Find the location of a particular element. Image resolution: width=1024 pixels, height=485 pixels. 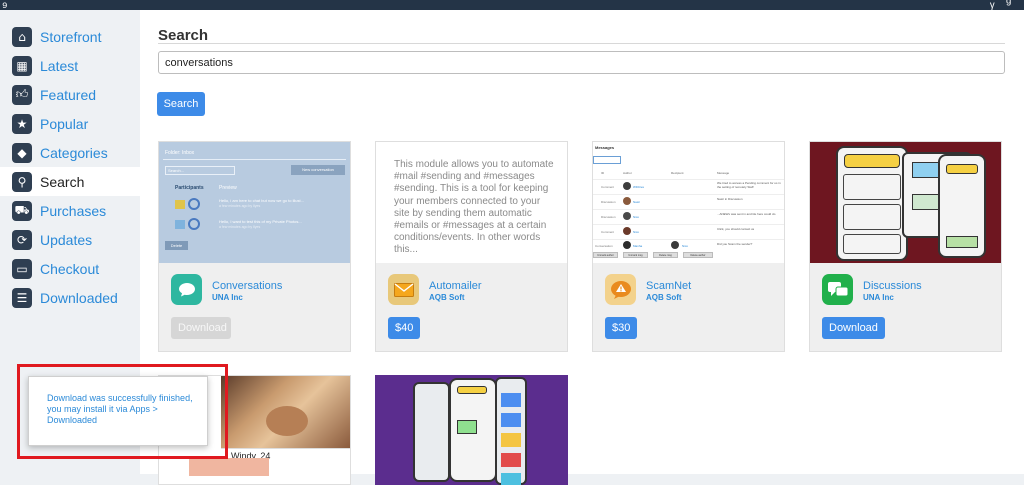

credit-card-icon: ▭ is located at coordinates (22, 268).